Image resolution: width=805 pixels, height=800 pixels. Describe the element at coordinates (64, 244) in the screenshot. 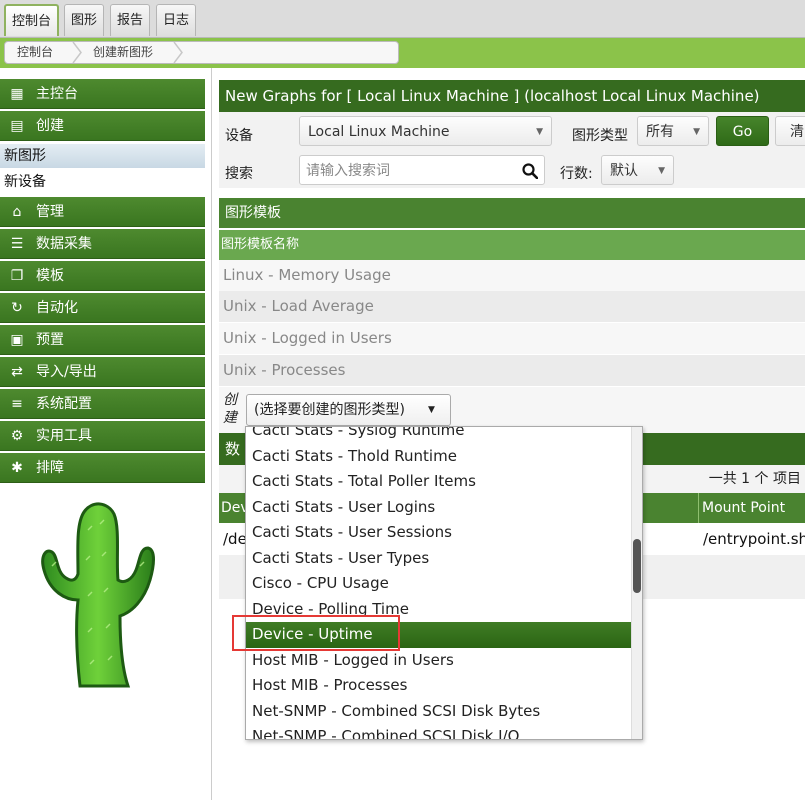

I see `sidebar-item-label: 数据采集` at that location.